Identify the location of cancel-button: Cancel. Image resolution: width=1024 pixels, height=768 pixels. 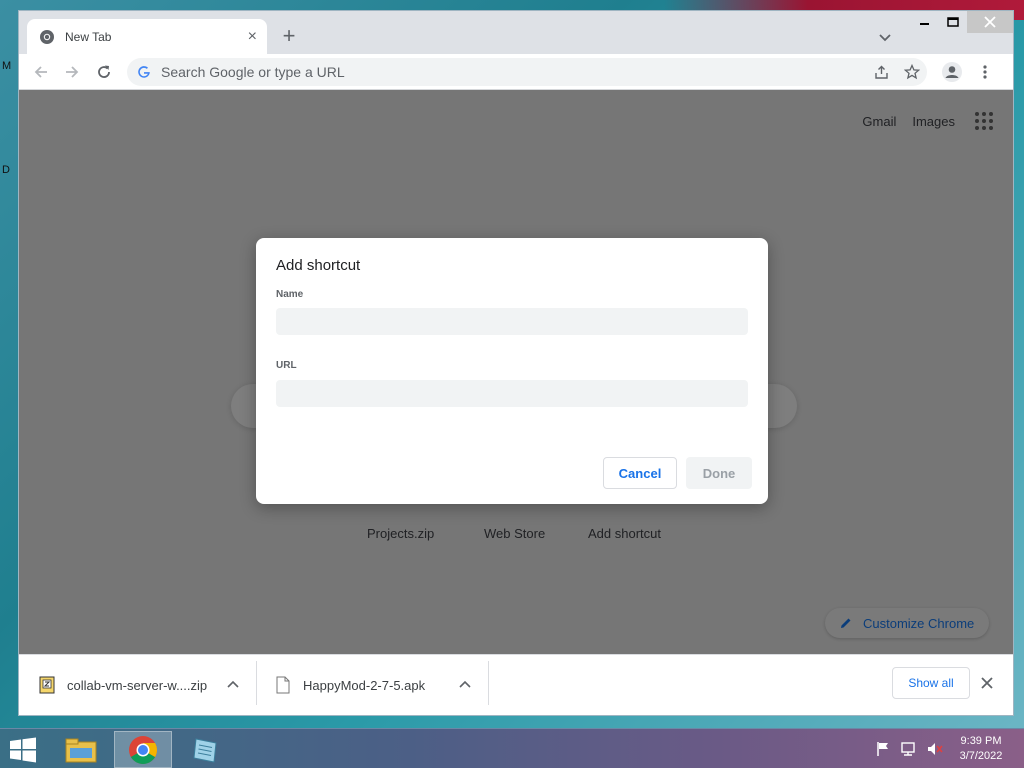
(640, 473).